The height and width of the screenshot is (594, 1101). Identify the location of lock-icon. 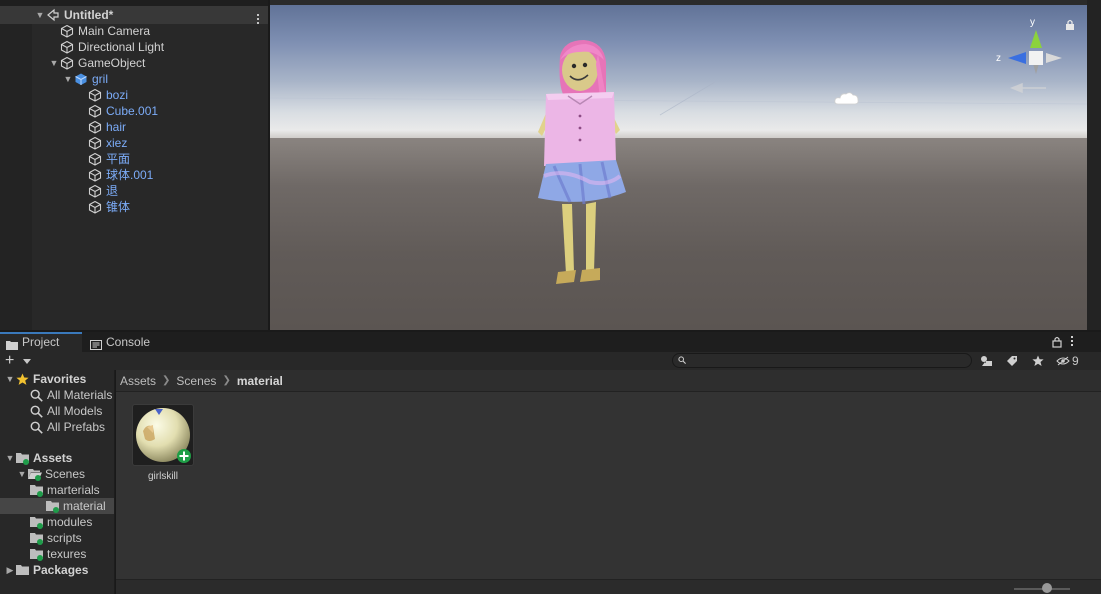
(1070, 25).